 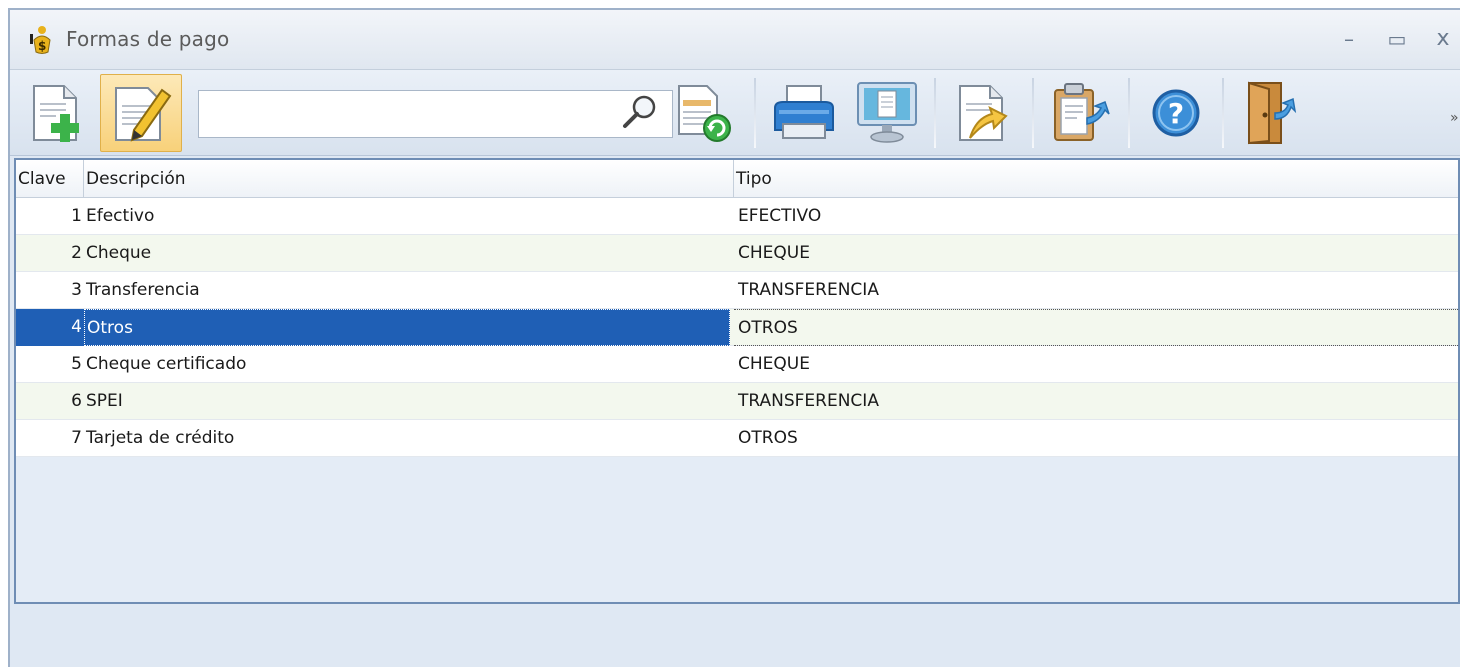 I want to click on search-input, so click(x=405, y=113).